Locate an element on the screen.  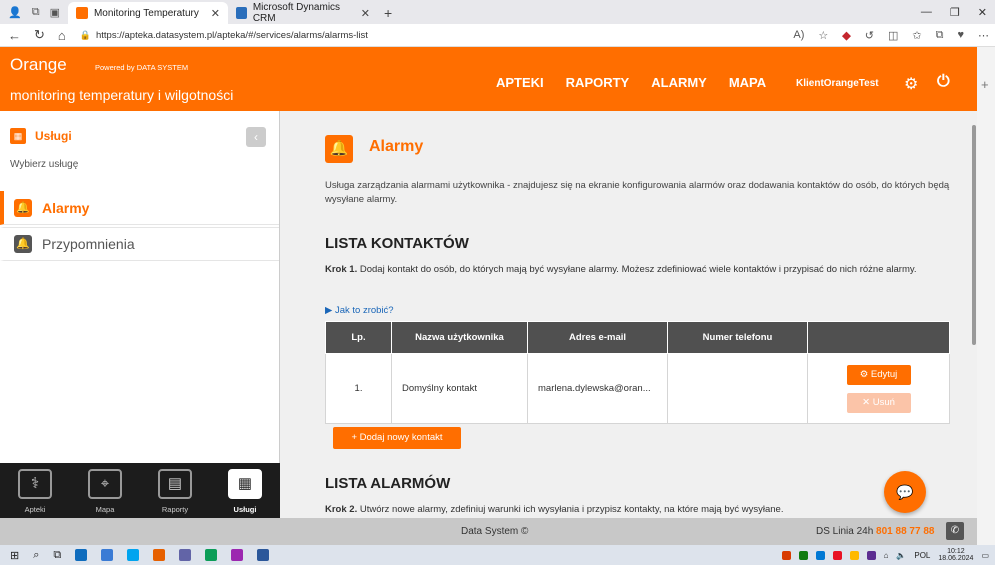
edit-contact-button: ⚙ Edytuj is located at coordinates (878, 374).